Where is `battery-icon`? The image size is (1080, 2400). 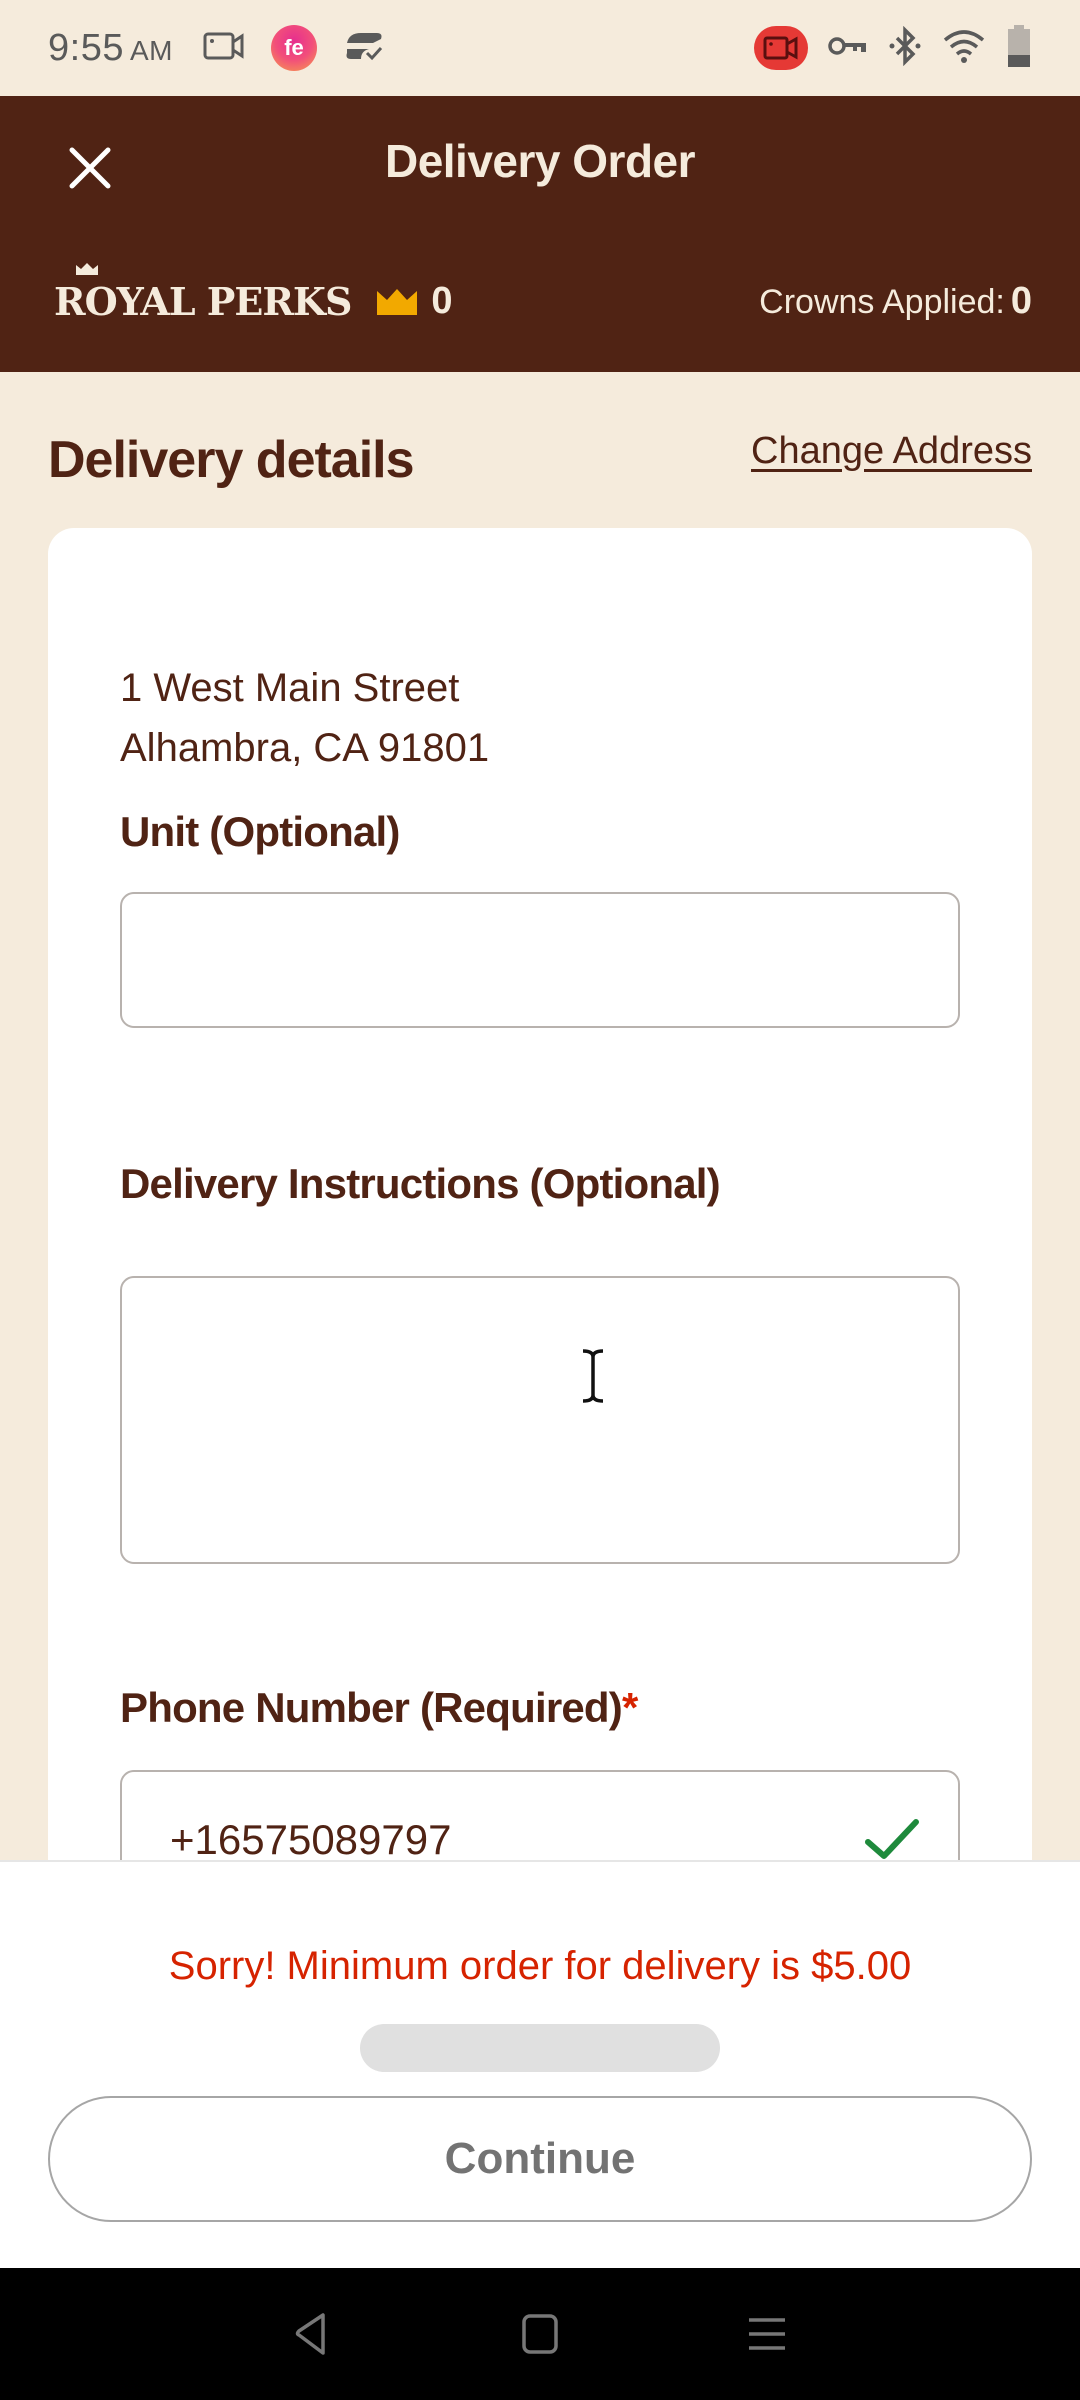 battery-icon is located at coordinates (1019, 48).